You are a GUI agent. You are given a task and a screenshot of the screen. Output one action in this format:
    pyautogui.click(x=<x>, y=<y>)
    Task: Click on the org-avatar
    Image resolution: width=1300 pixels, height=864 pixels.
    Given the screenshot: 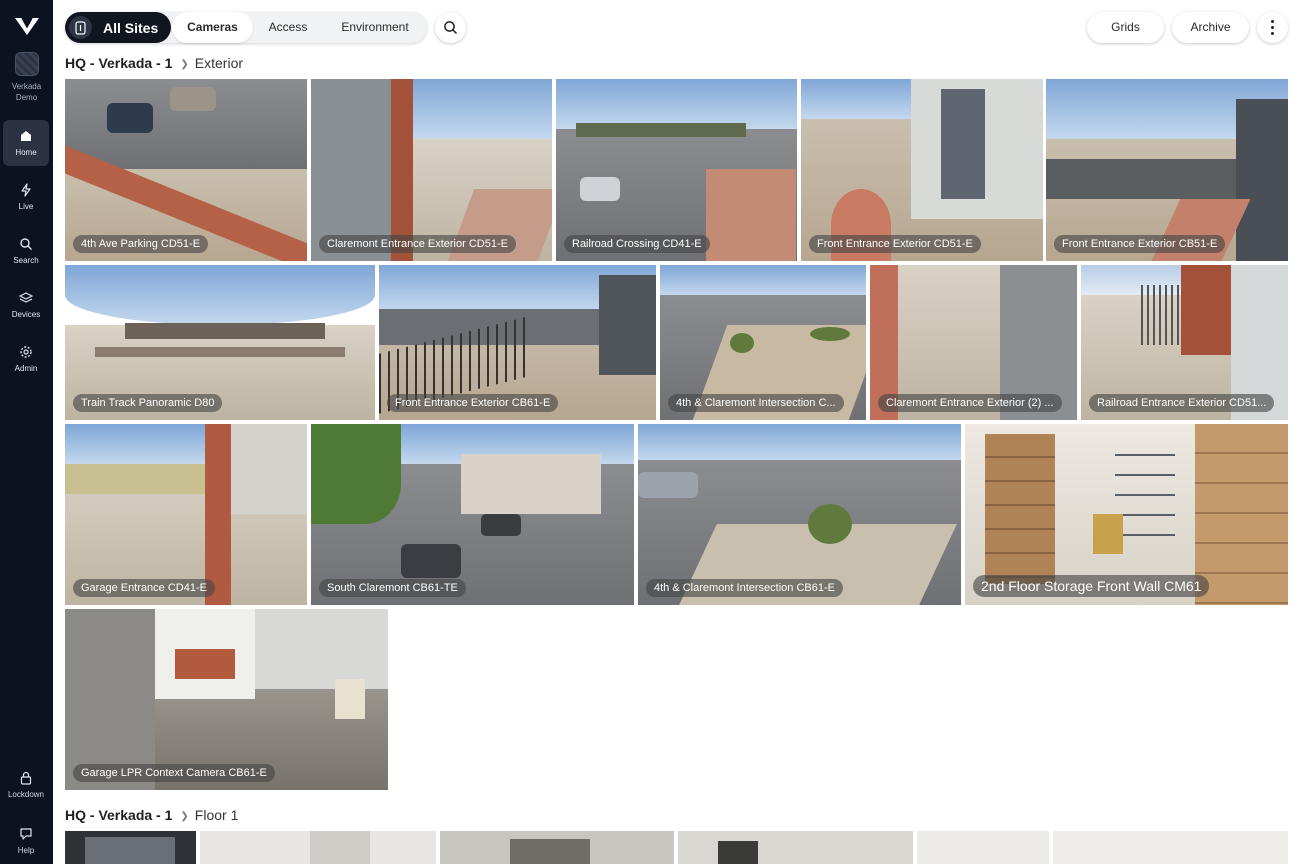 What is the action you would take?
    pyautogui.click(x=26, y=64)
    